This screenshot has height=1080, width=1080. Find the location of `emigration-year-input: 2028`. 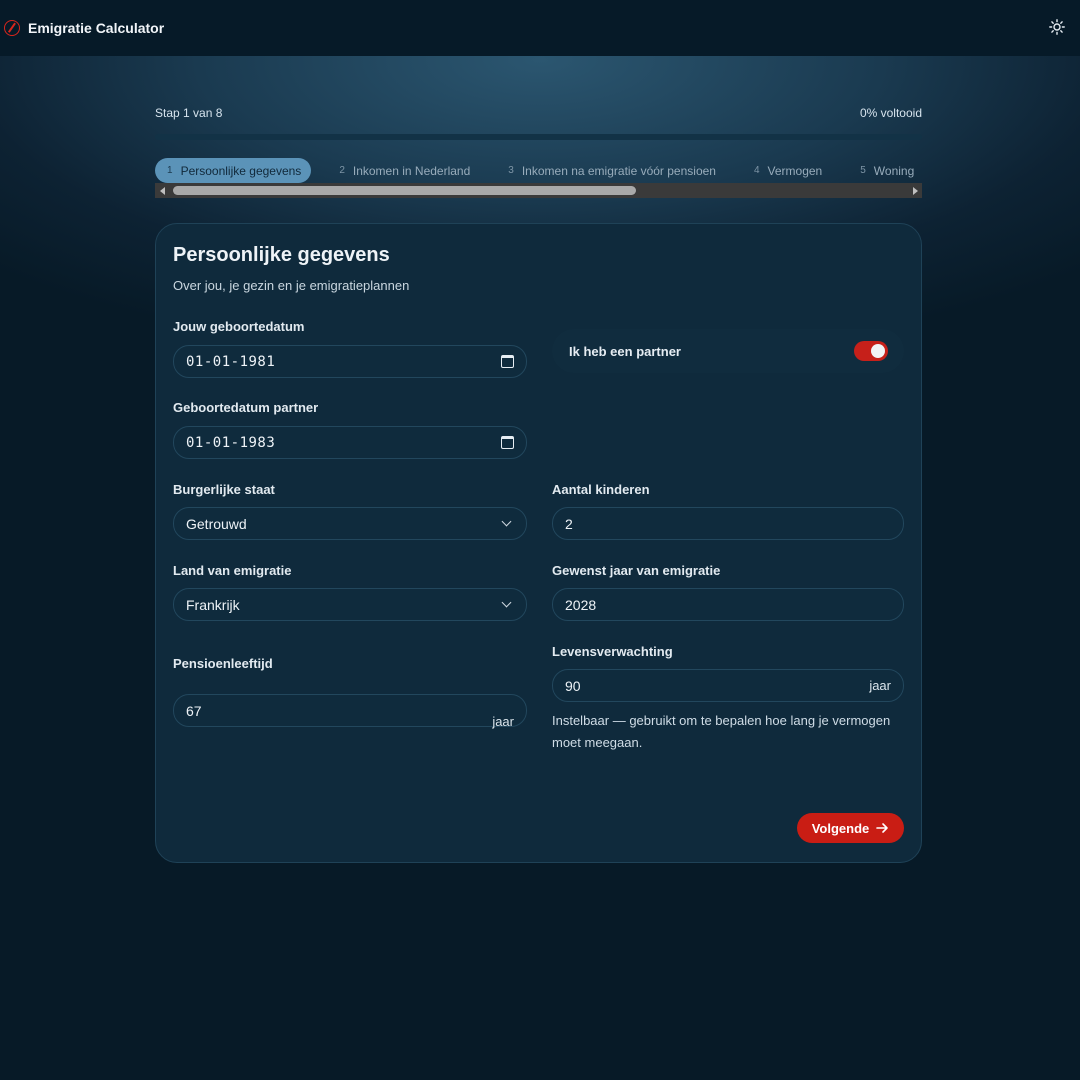

emigration-year-input: 2028 is located at coordinates (728, 604).